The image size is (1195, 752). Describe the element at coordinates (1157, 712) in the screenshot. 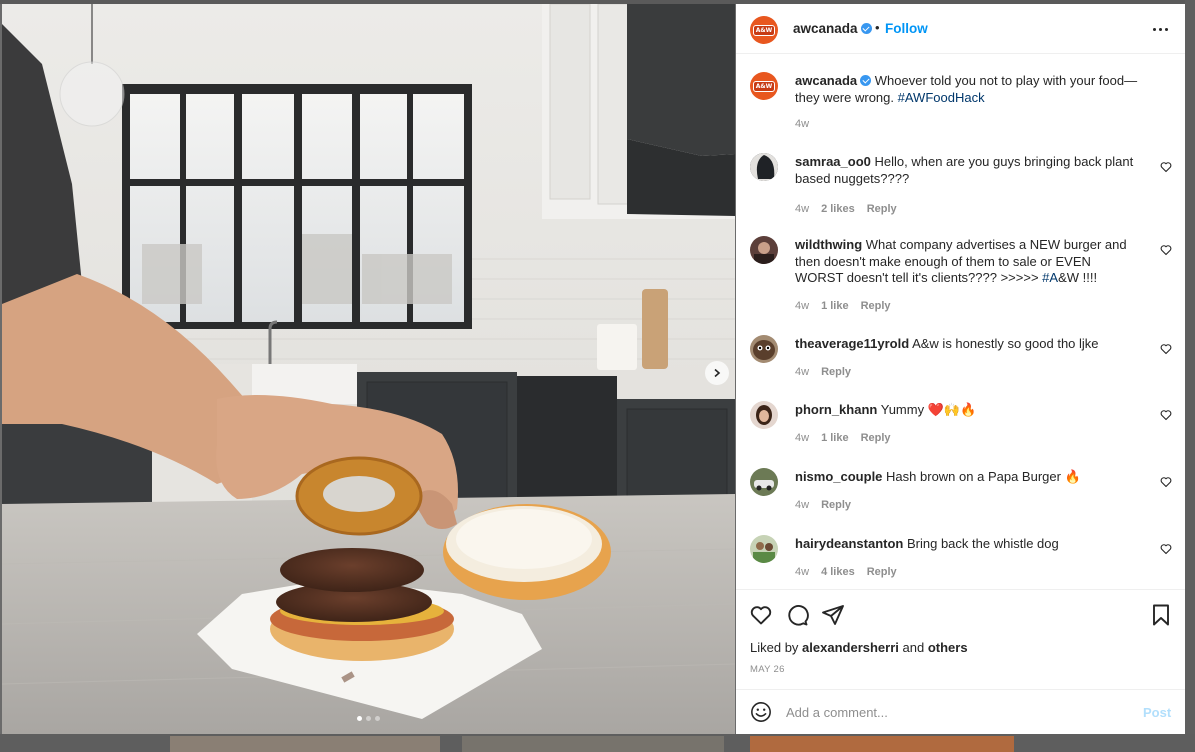

I see `post-comment-button: Post` at that location.